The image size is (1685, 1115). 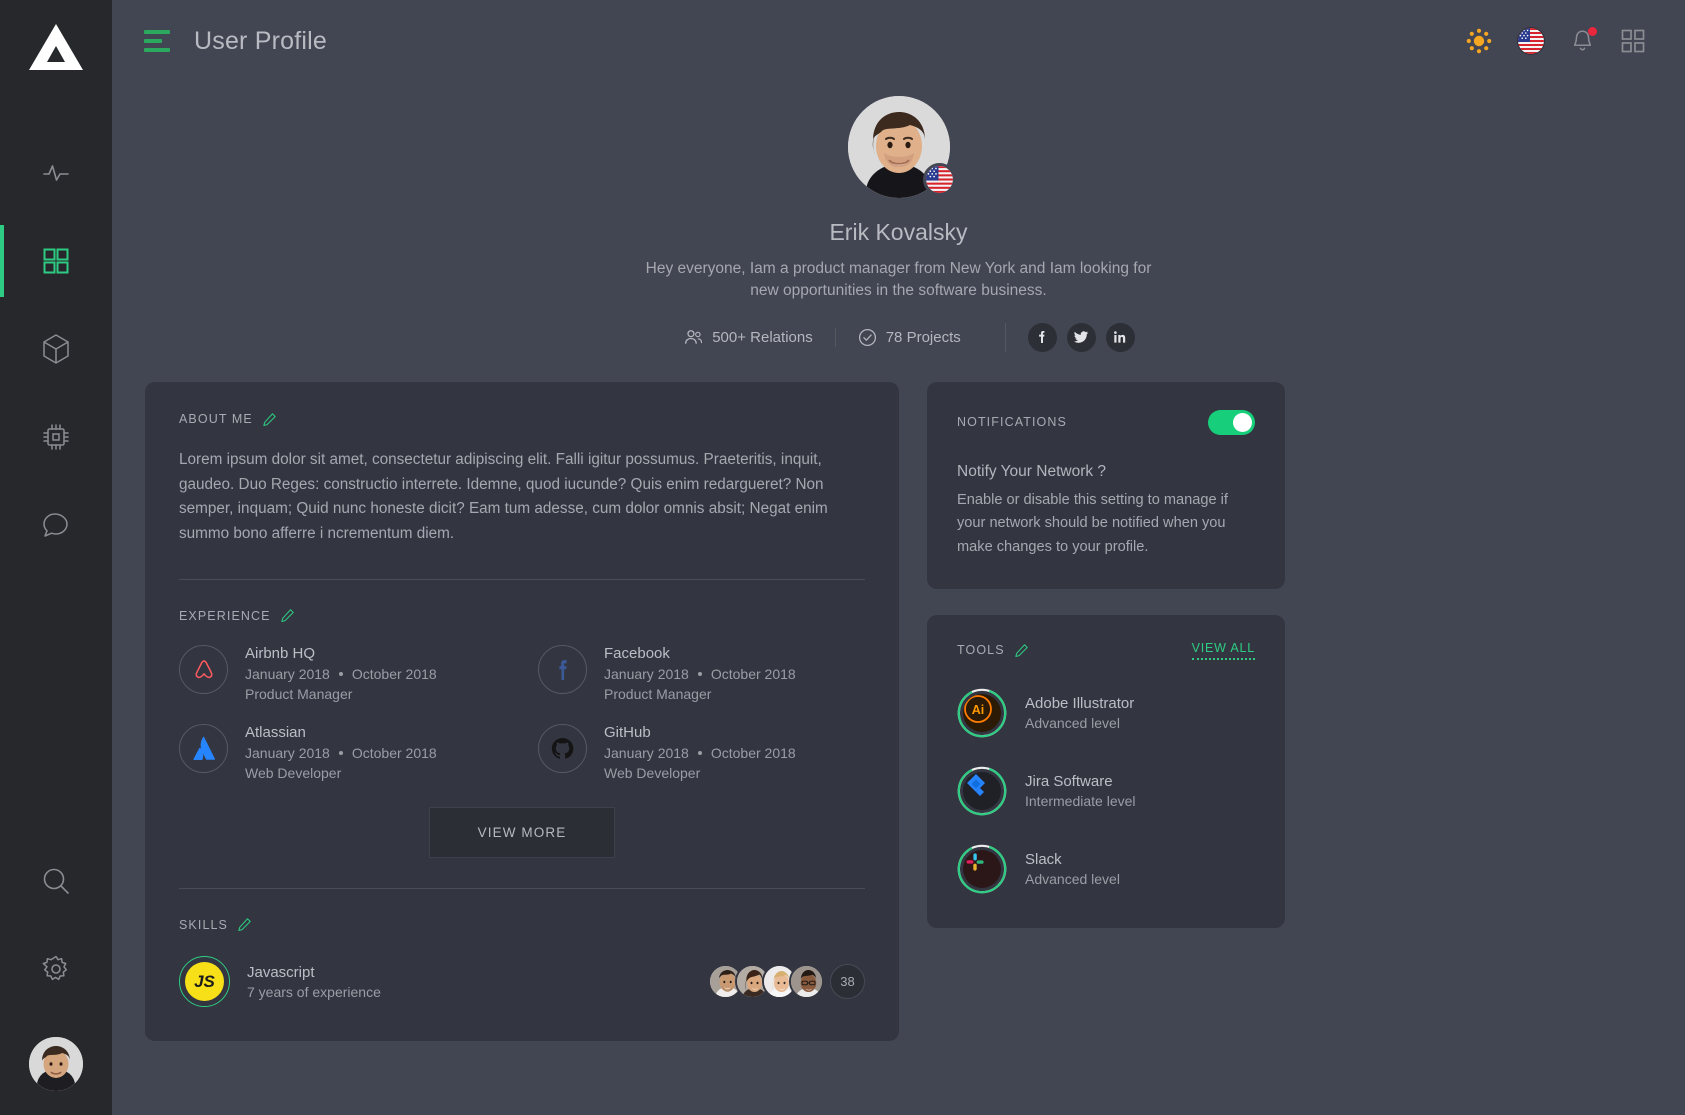 What do you see at coordinates (1479, 41) in the screenshot?
I see `theme-toggle-button` at bounding box center [1479, 41].